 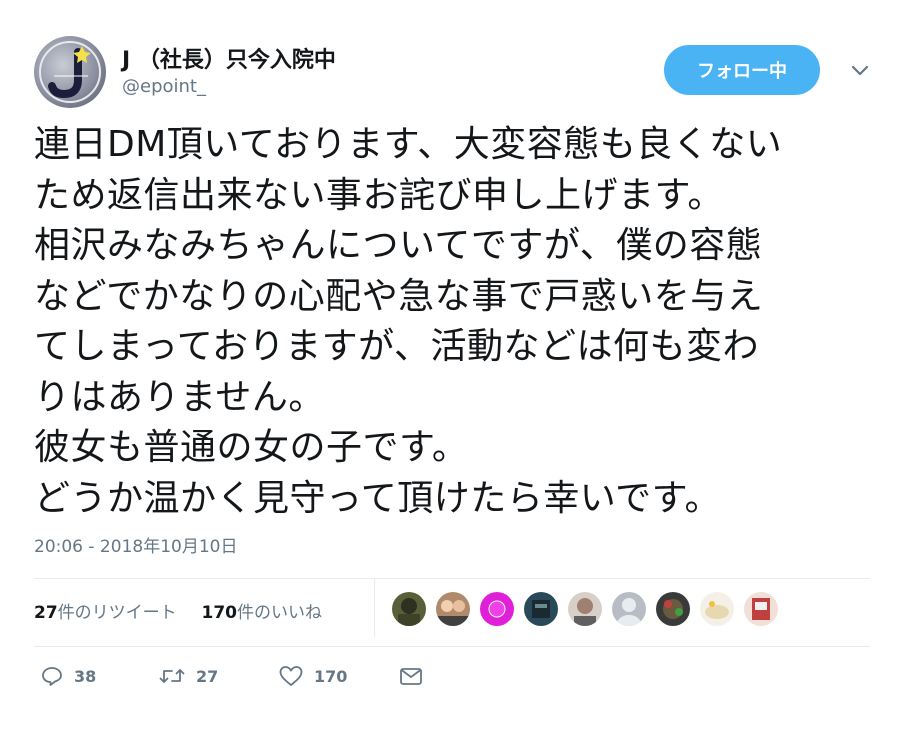 I want to click on heart-icon, so click(x=291, y=676).